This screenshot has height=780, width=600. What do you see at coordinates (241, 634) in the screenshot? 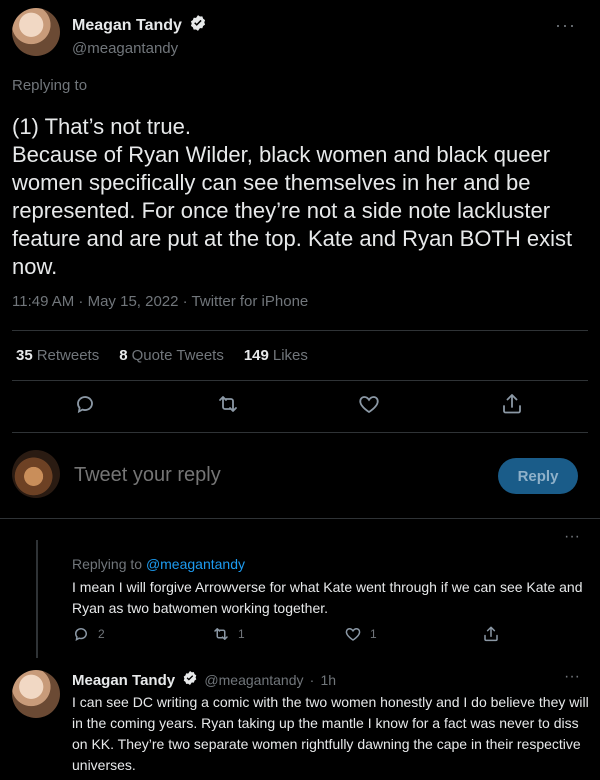
I see `retweet-count: 1` at bounding box center [241, 634].